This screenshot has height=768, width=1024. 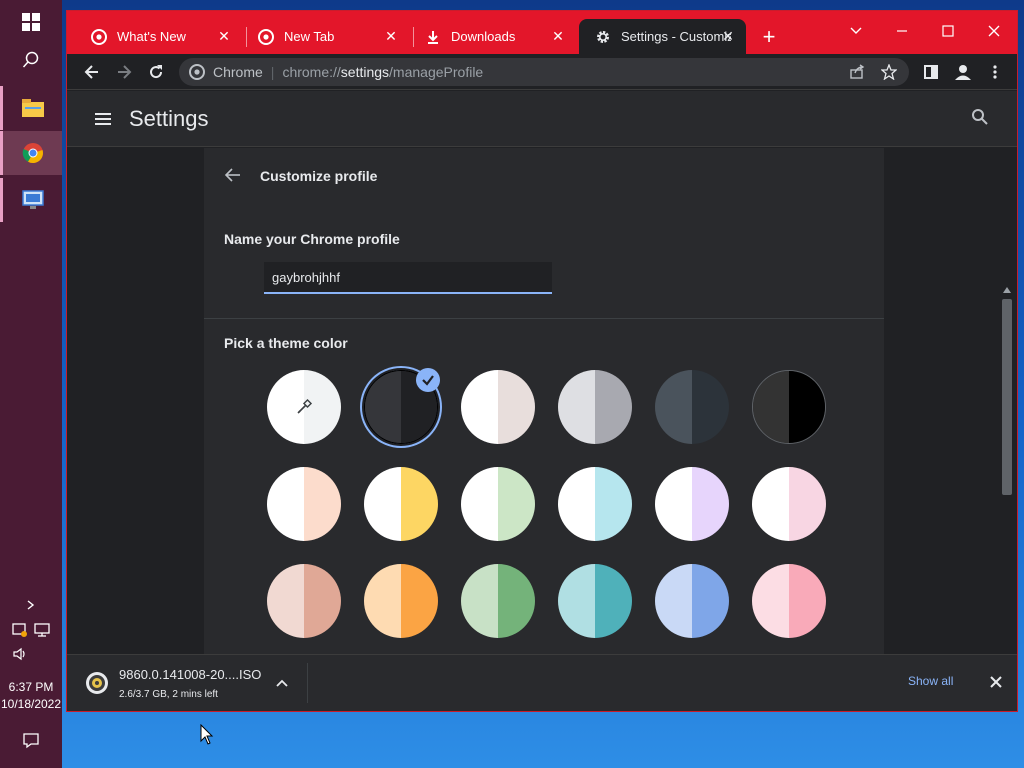 I want to click on reload-button, so click(x=156, y=72).